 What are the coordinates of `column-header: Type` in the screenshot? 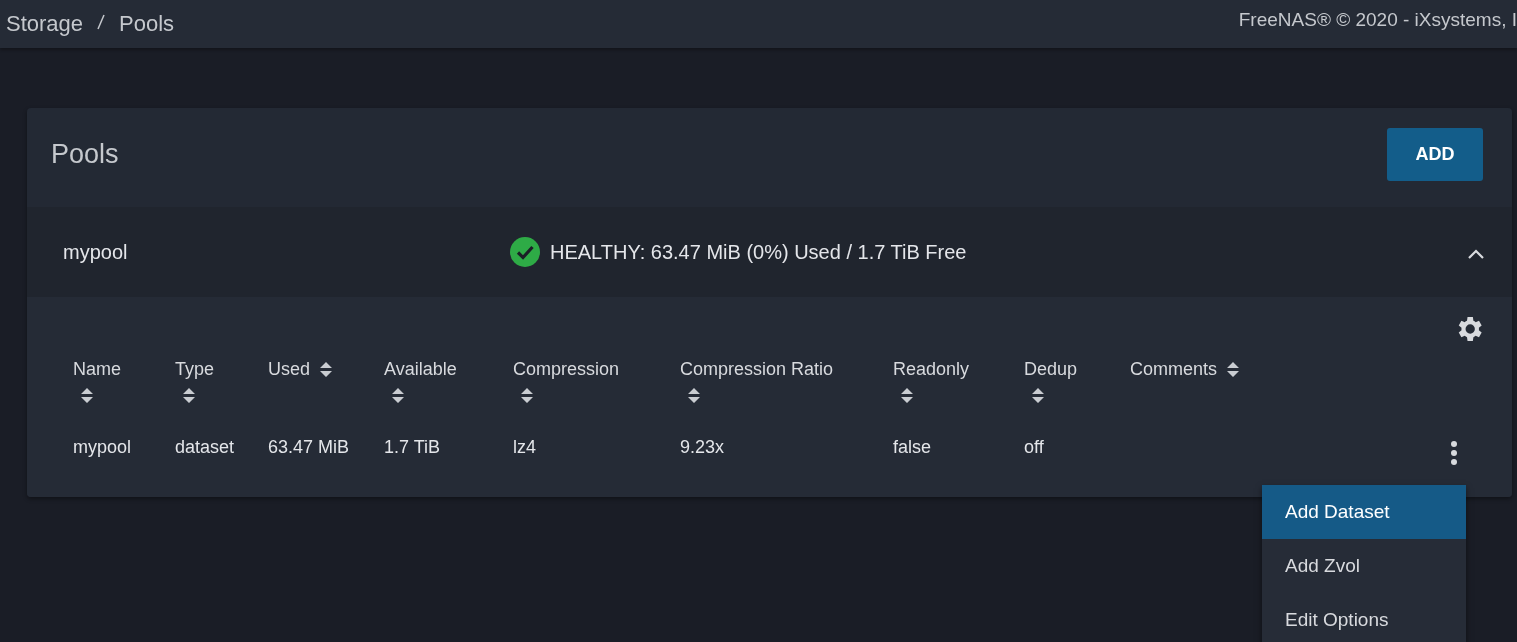 It's located at (195, 369).